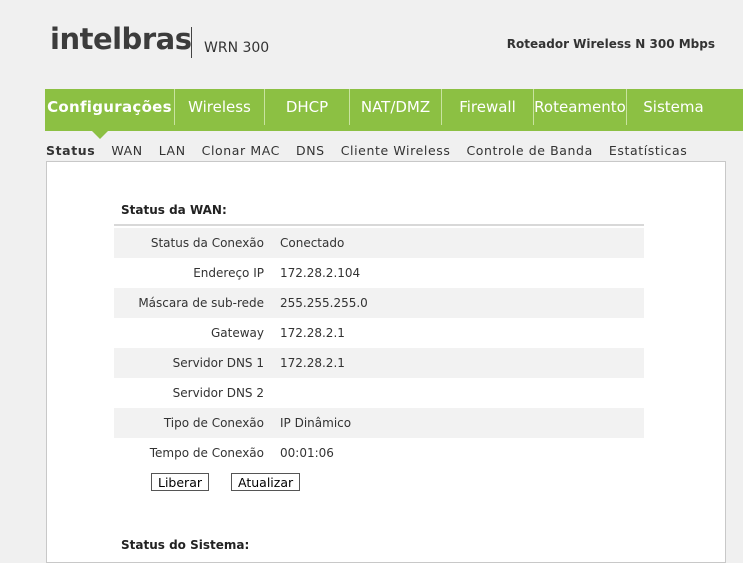 Image resolution: width=743 pixels, height=563 pixels. Describe the element at coordinates (185, 545) in the screenshot. I see `system-status-title: Status do Sistema:` at that location.